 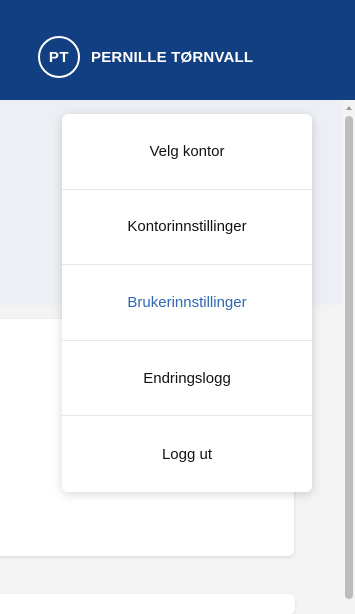 What do you see at coordinates (147, 604) in the screenshot?
I see `content-card-next` at bounding box center [147, 604].